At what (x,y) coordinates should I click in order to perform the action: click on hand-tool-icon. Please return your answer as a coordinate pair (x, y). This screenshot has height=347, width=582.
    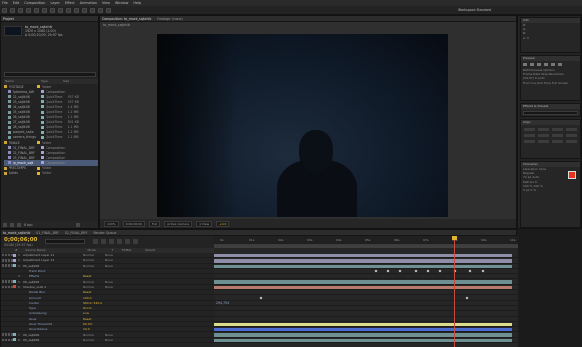
    Looking at the image, I should click on (12, 10).